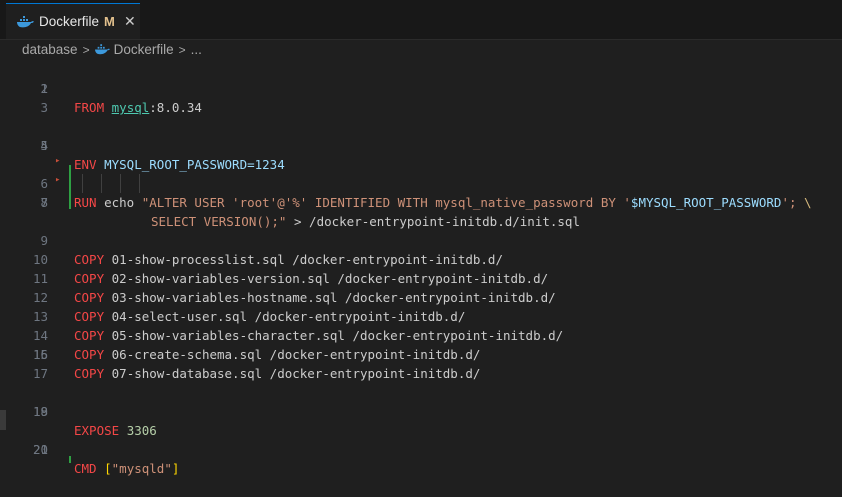  Describe the element at coordinates (40, 373) in the screenshot. I see `line-number: 17` at that location.